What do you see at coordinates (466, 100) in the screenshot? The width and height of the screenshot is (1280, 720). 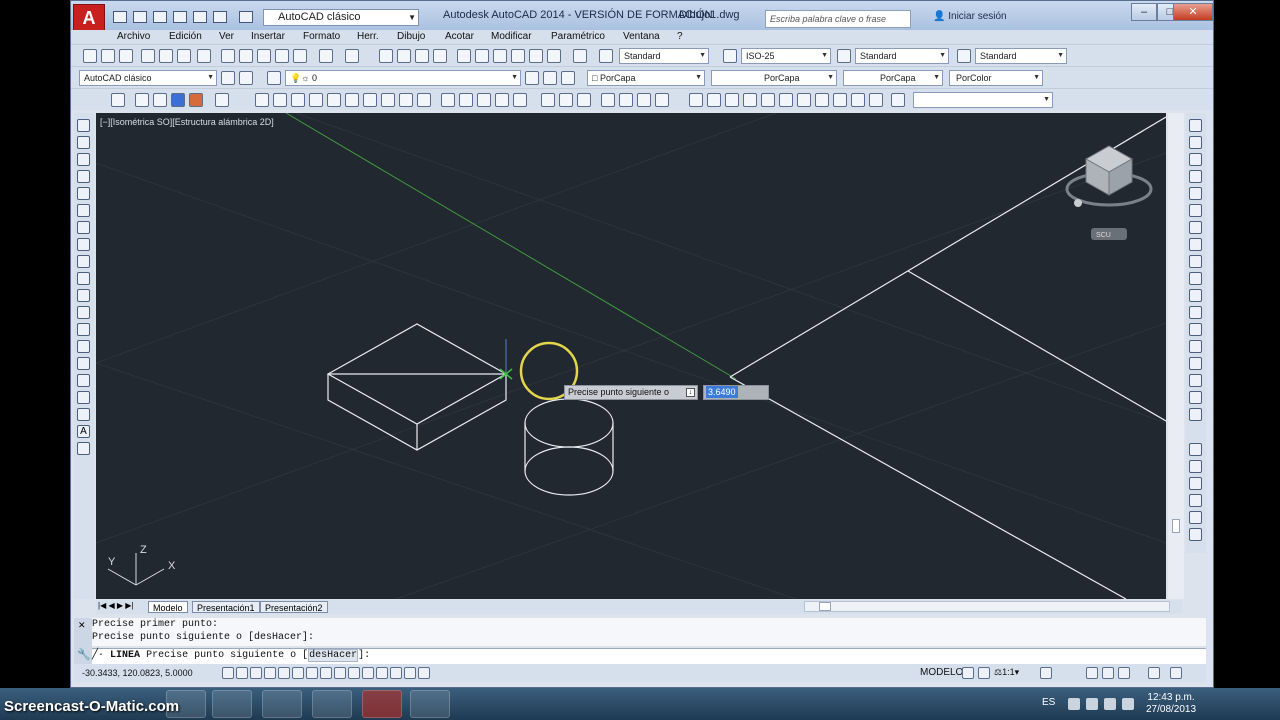 I see `presspull-icon` at bounding box center [466, 100].